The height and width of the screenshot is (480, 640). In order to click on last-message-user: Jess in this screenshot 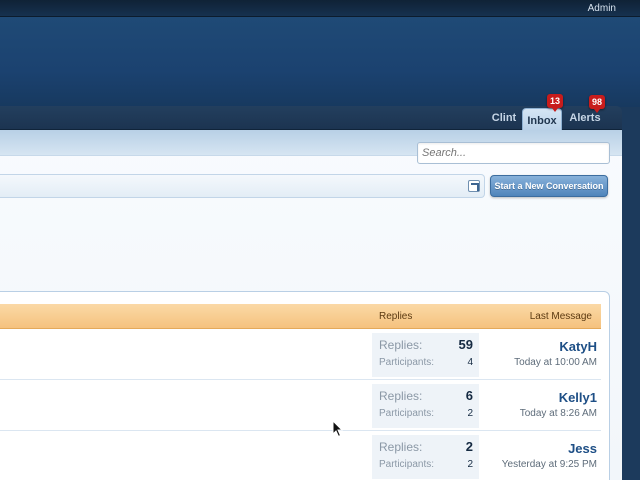, I will do `click(582, 448)`.